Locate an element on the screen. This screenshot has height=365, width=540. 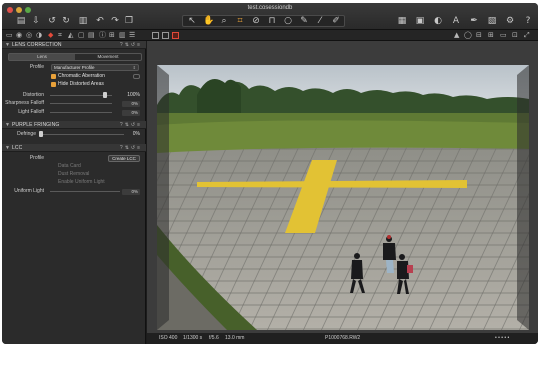
lcc-profile-label: Profile is located at coordinates (36, 158).